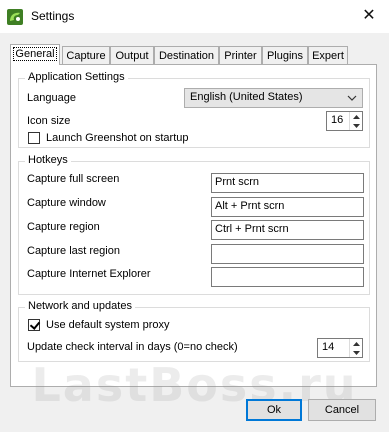  What do you see at coordinates (89, 274) in the screenshot?
I see `hotkey-label-internet-explorer: Capture Internet Explorer` at bounding box center [89, 274].